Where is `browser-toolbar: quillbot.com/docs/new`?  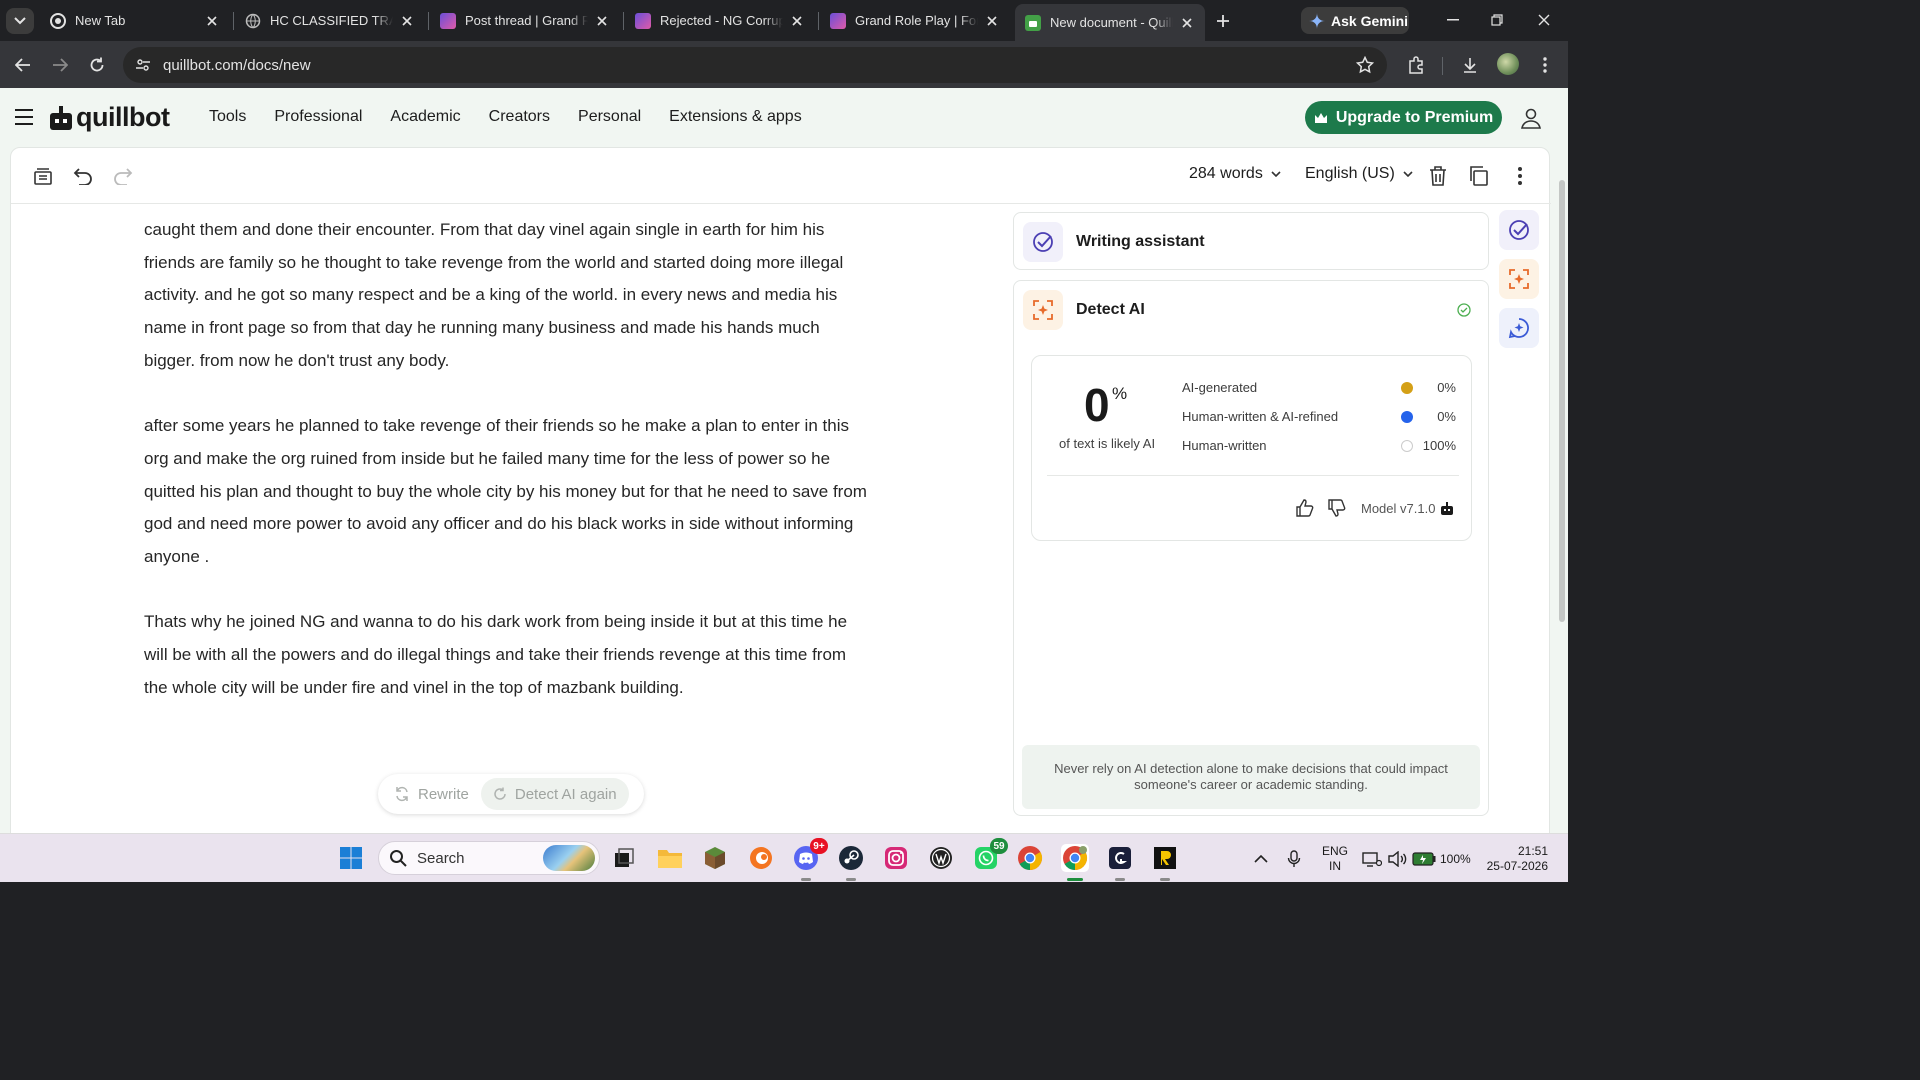 browser-toolbar: quillbot.com/docs/new is located at coordinates (784, 64).